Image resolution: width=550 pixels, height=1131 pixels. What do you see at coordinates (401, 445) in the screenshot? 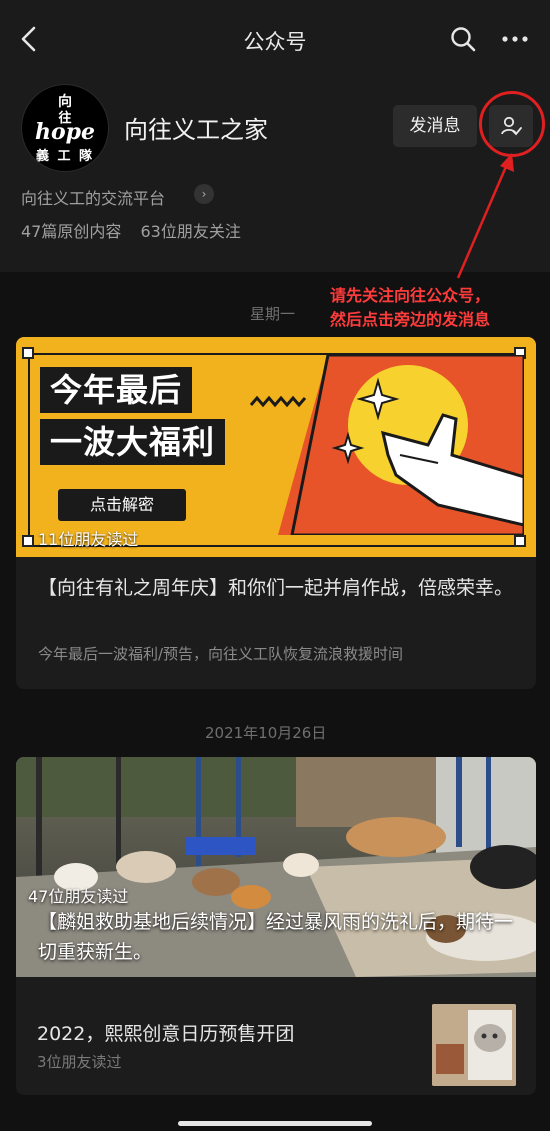
I see `hand-illustration` at bounding box center [401, 445].